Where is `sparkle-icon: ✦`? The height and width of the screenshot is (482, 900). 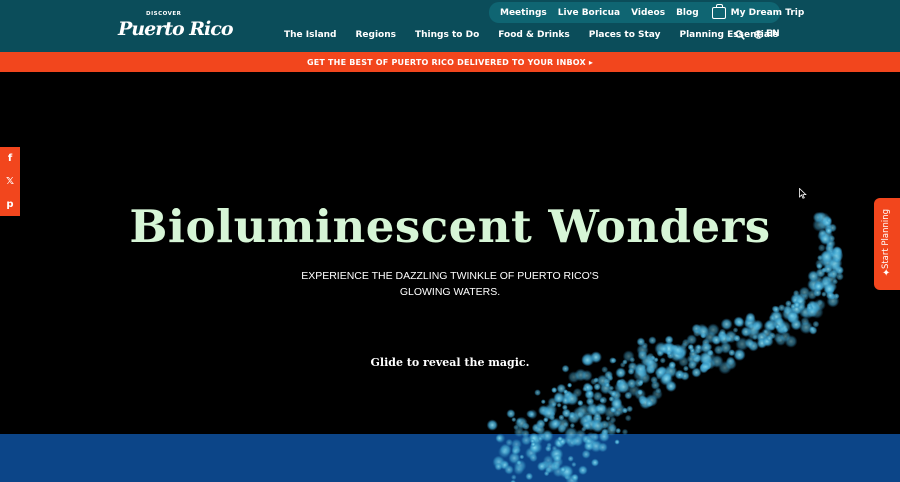 sparkle-icon: ✦ is located at coordinates (886, 273).